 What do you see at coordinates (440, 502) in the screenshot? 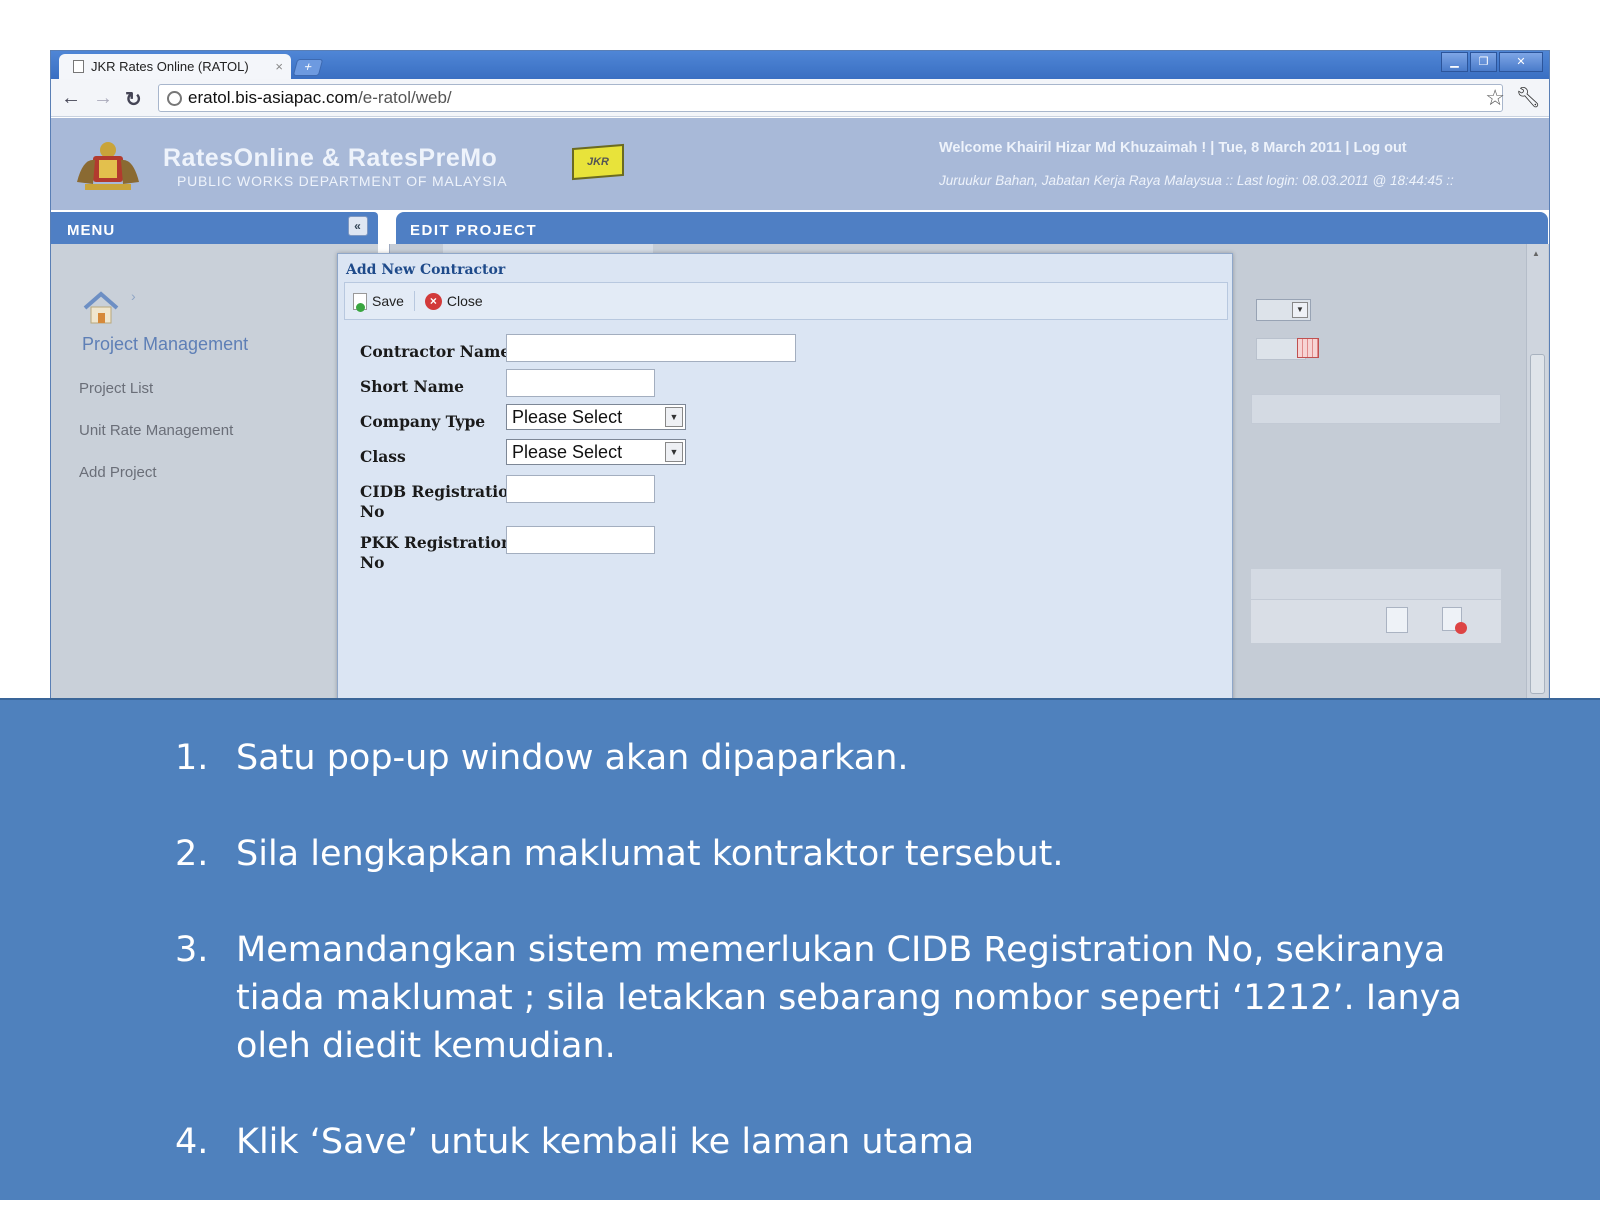
I see `cidb-registration-label: CIDB Registration No` at bounding box center [440, 502].